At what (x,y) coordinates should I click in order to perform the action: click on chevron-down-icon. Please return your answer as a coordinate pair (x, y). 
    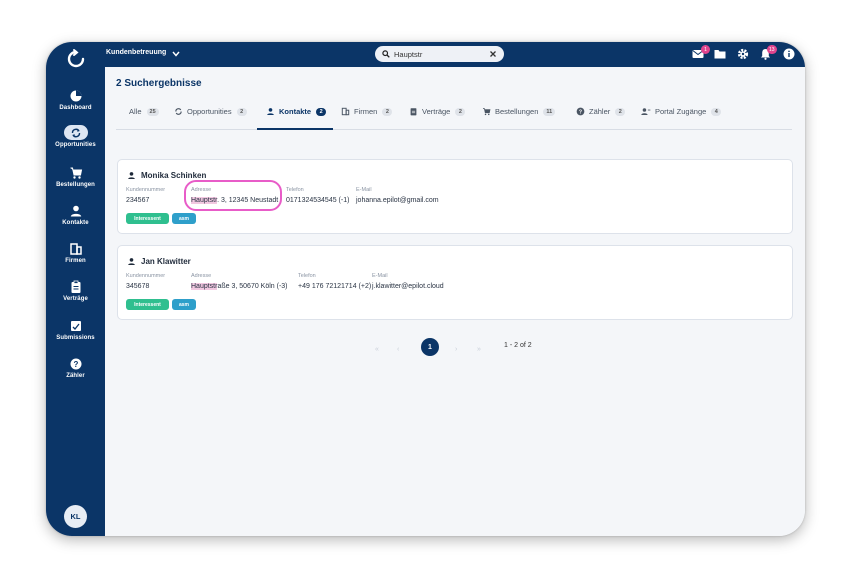
    Looking at the image, I should click on (176, 54).